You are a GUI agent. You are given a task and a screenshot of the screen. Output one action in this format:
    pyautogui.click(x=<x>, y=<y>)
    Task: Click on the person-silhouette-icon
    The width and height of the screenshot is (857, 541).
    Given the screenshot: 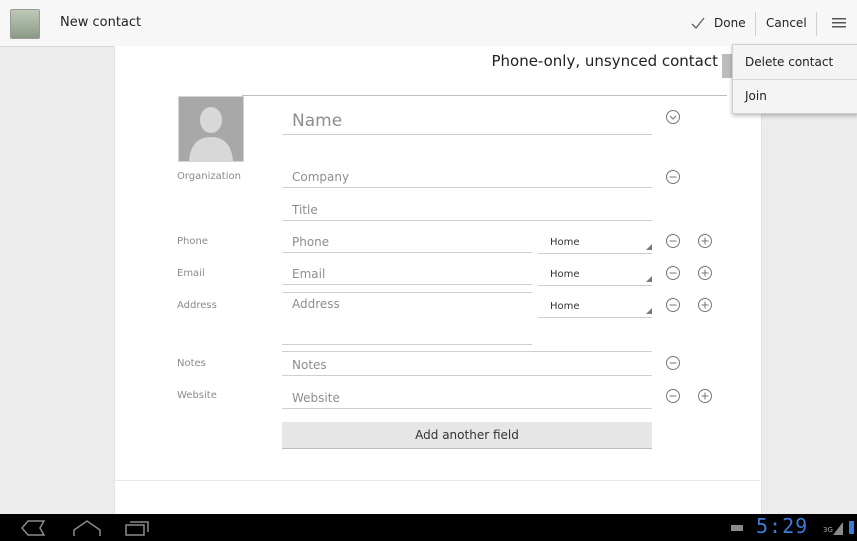 What is the action you would take?
    pyautogui.click(x=211, y=134)
    